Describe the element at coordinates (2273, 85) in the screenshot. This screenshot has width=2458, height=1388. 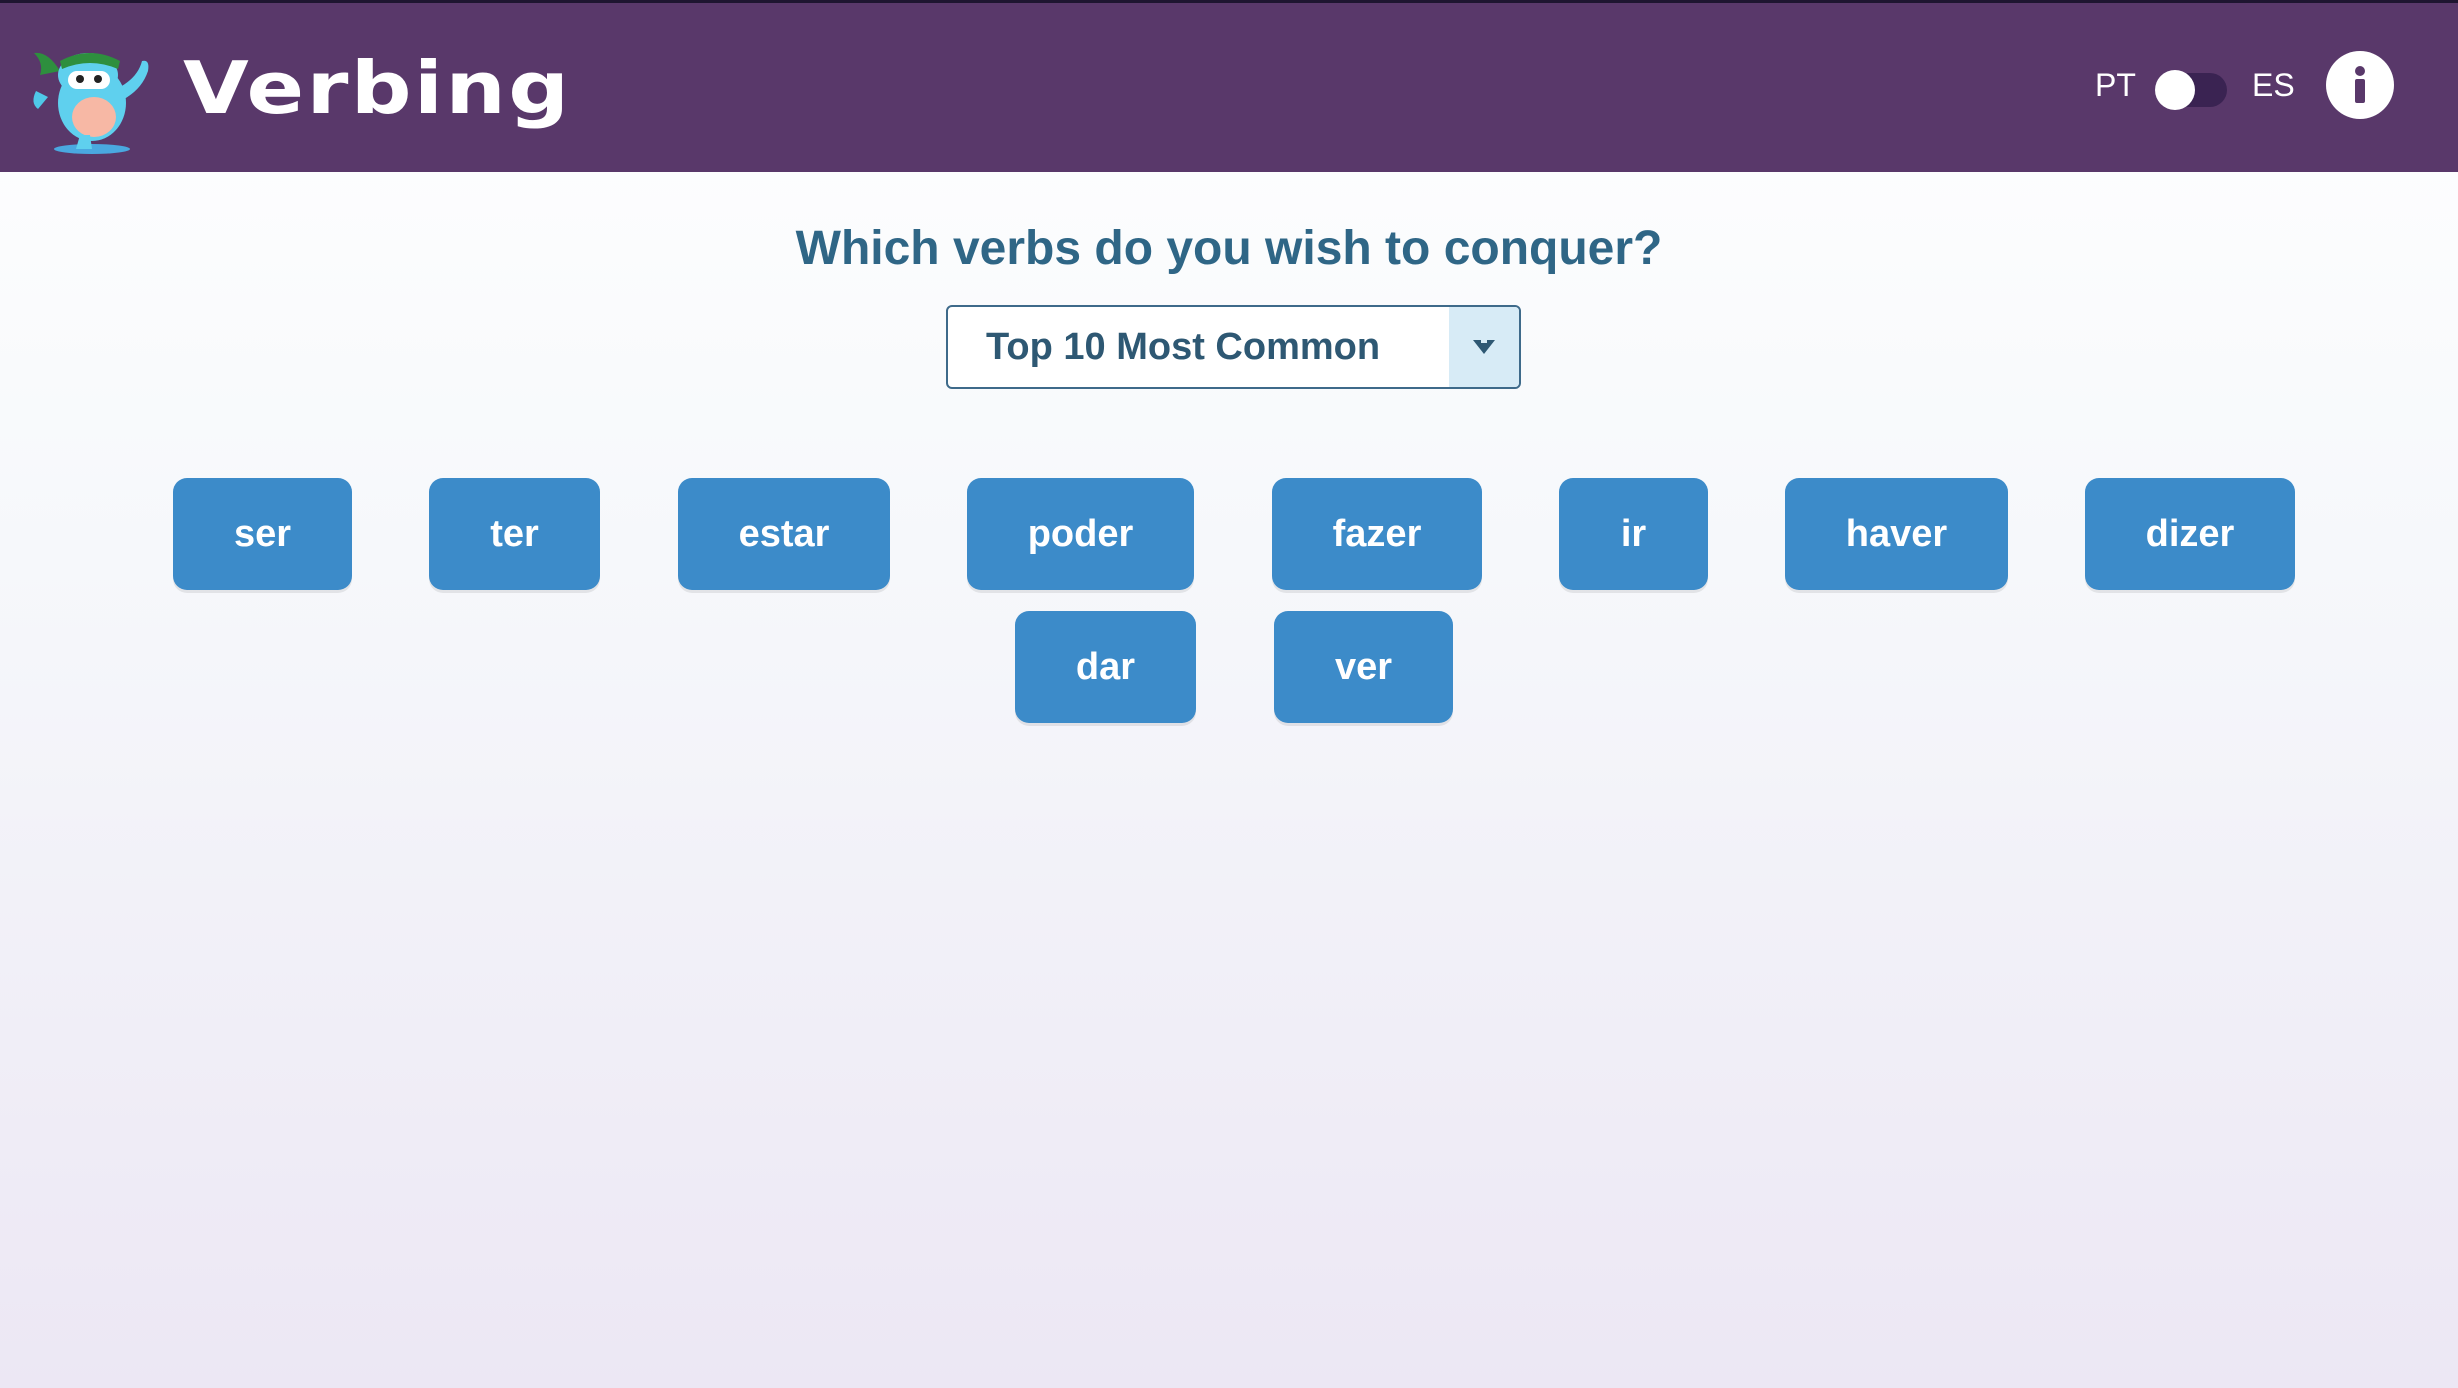
I see `language-label-es: ES` at that location.